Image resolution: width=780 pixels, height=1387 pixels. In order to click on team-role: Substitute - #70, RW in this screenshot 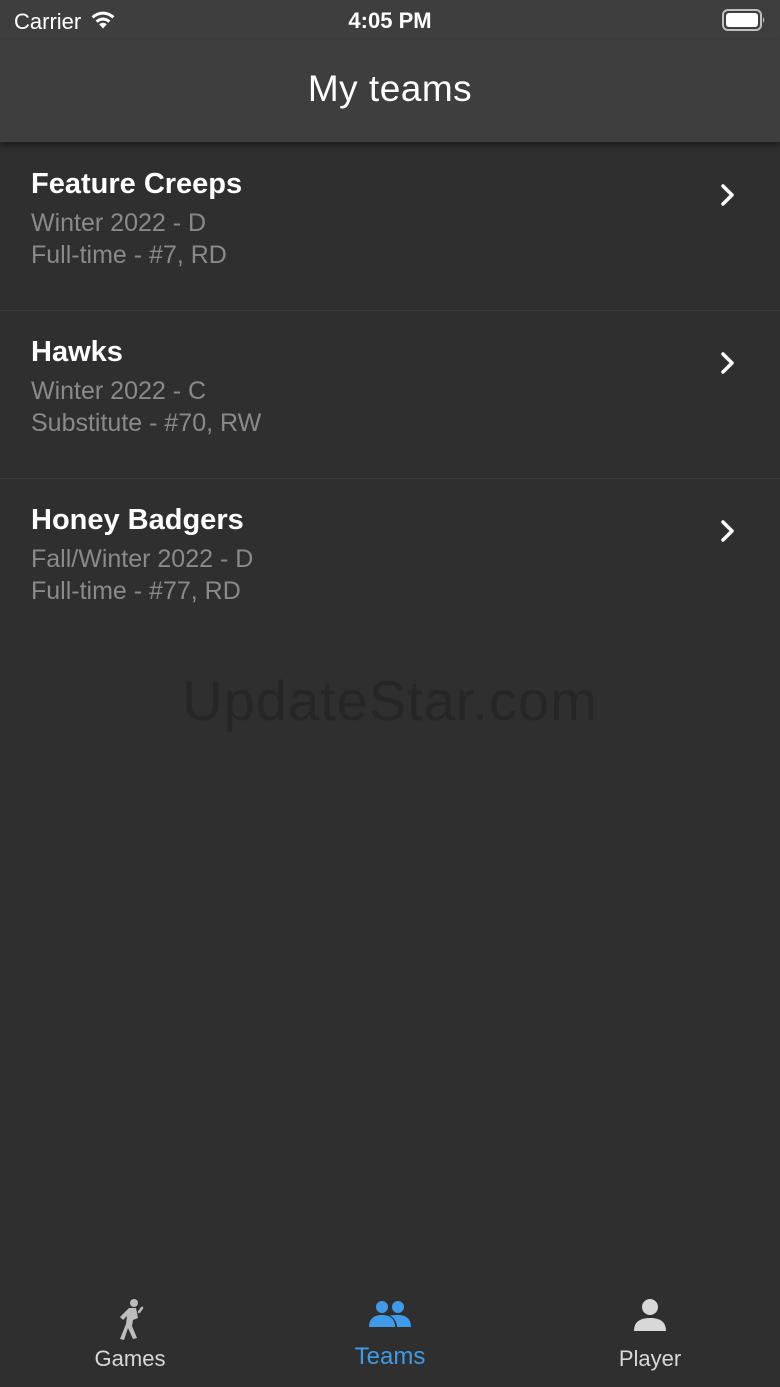, I will do `click(146, 423)`.